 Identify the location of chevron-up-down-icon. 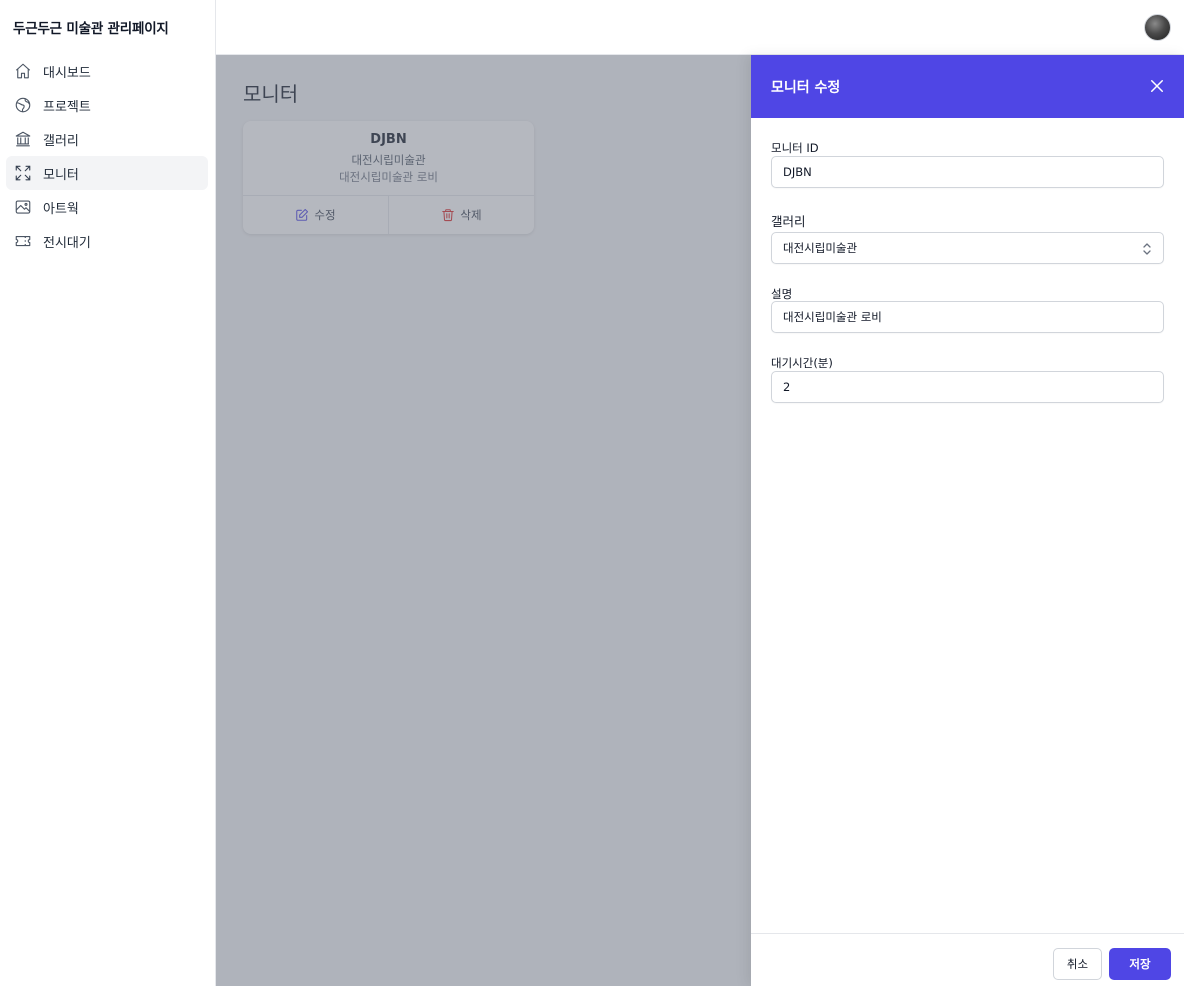
(1147, 249).